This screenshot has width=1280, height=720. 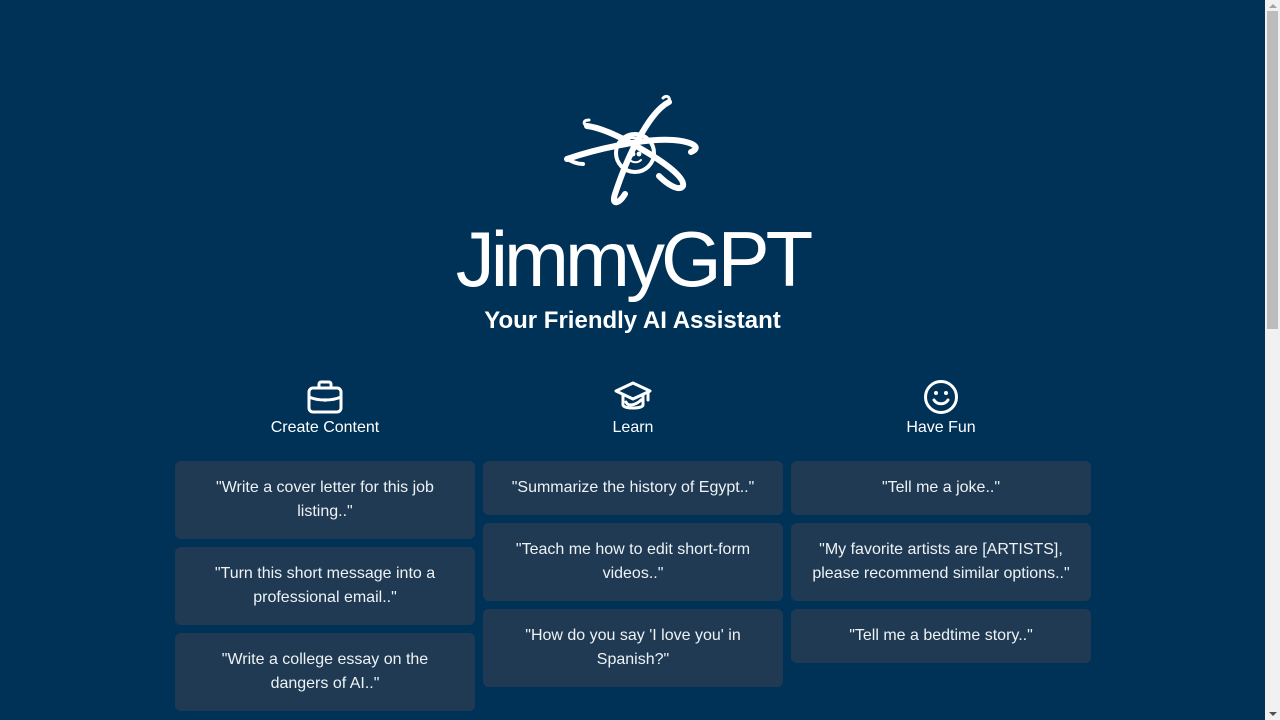 I want to click on scroll-up-arrow-icon, so click(x=1273, y=6).